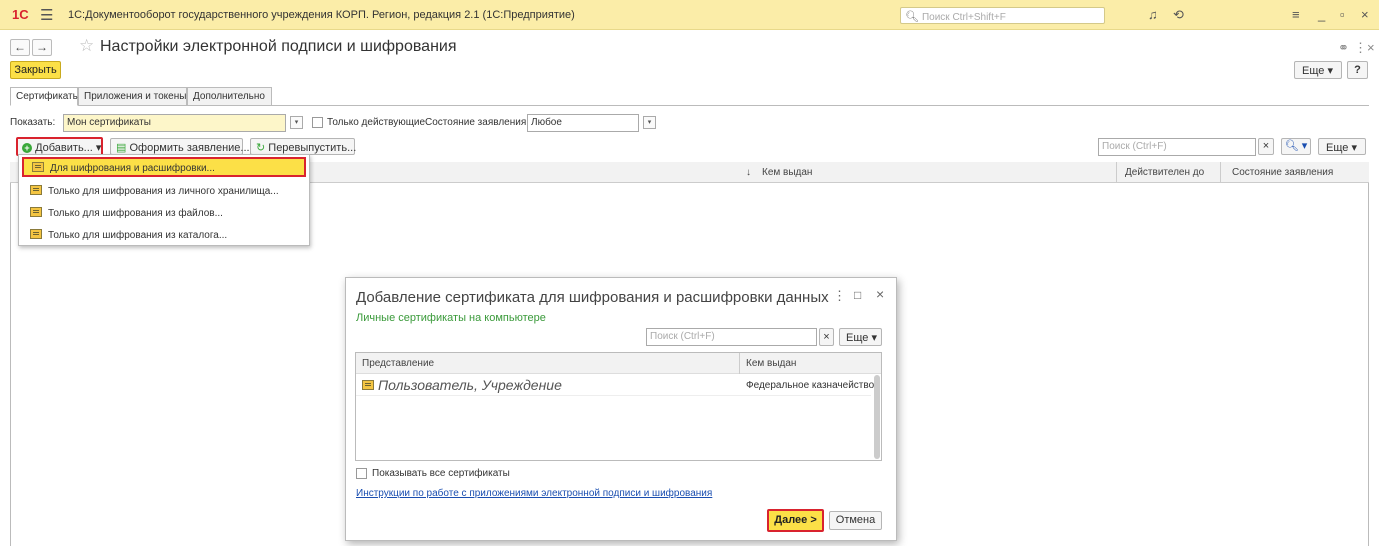  What do you see at coordinates (877, 417) in the screenshot?
I see `dialog-table-scrollbar` at bounding box center [877, 417].